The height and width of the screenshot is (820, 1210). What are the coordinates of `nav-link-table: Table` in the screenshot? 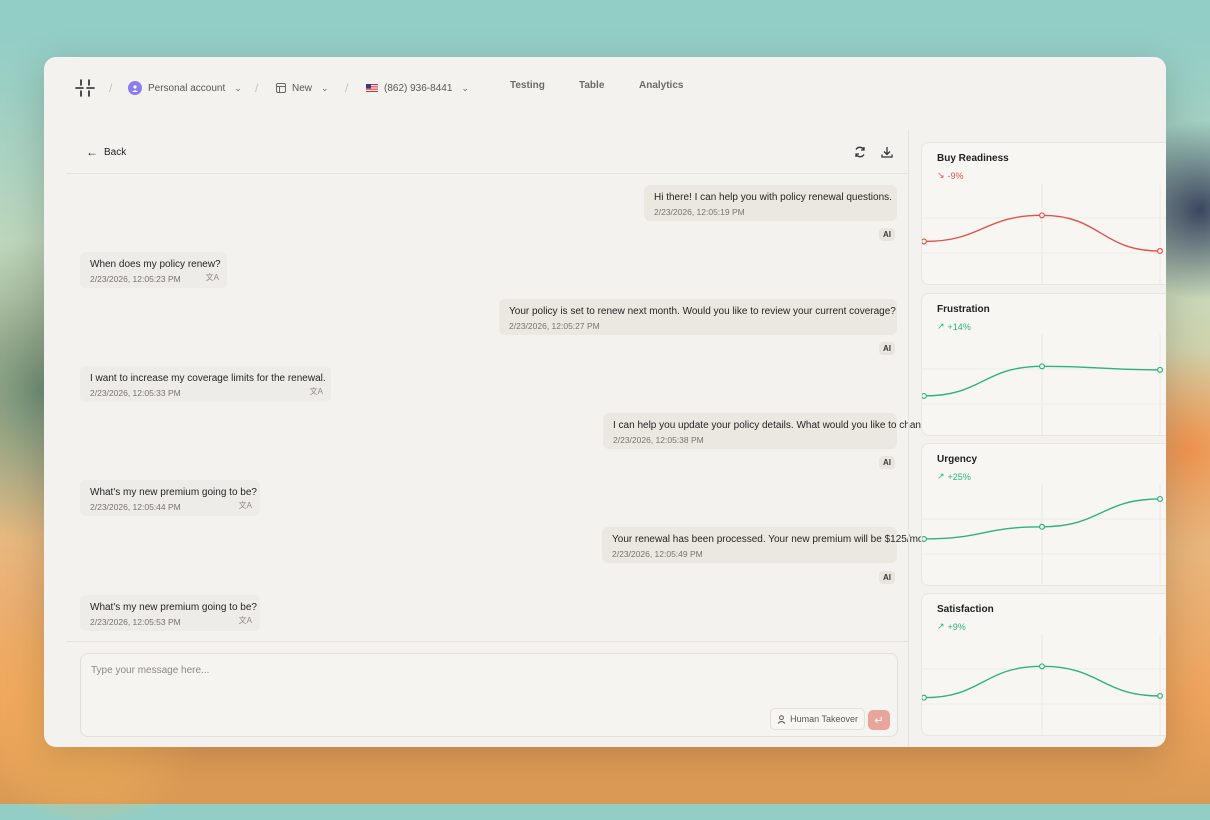 It's located at (591, 85).